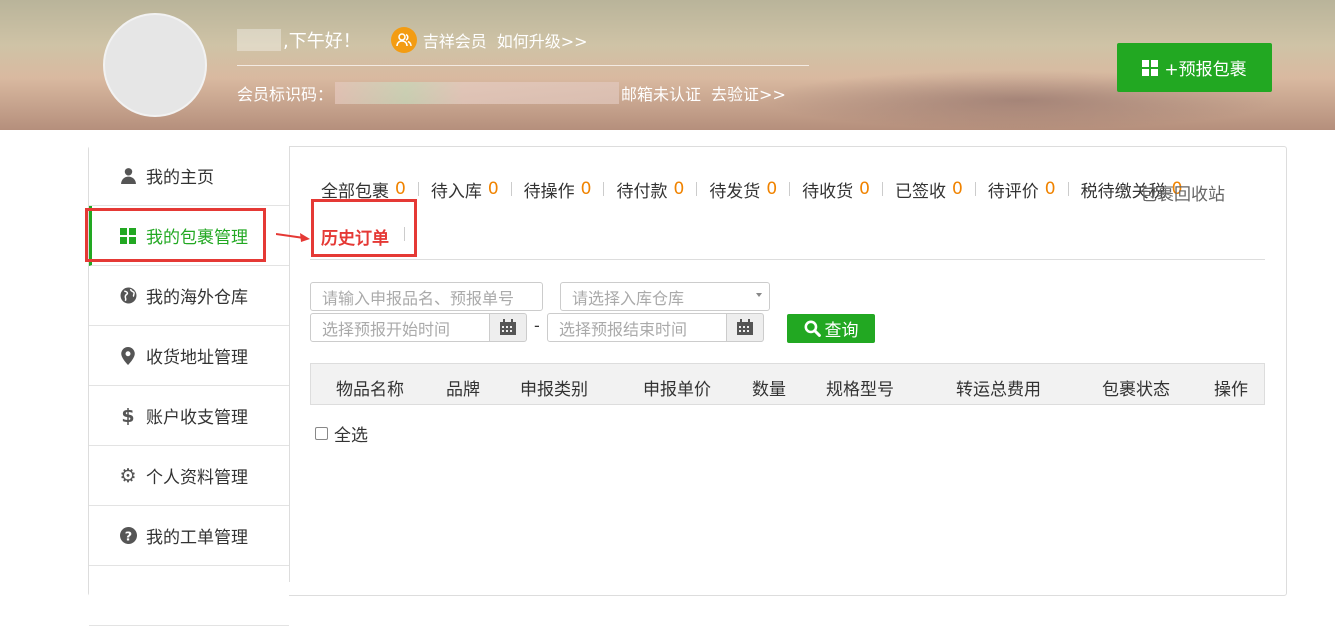 This screenshot has height=626, width=1335. What do you see at coordinates (1150, 67) in the screenshot?
I see `grid-icon` at bounding box center [1150, 67].